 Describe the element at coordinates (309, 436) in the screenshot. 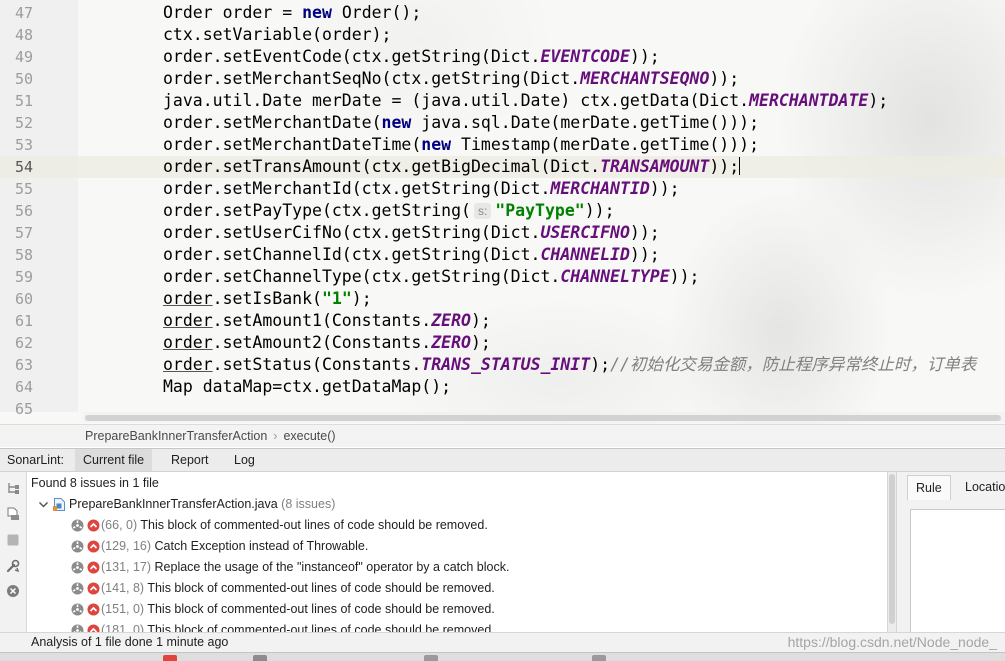

I see `breadcrumb-method: execute()` at that location.